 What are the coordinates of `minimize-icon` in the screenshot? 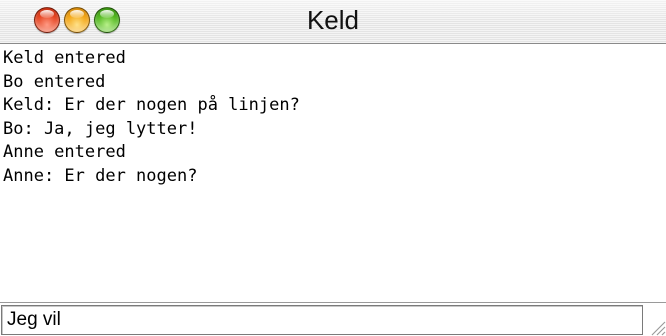 It's located at (77, 20).